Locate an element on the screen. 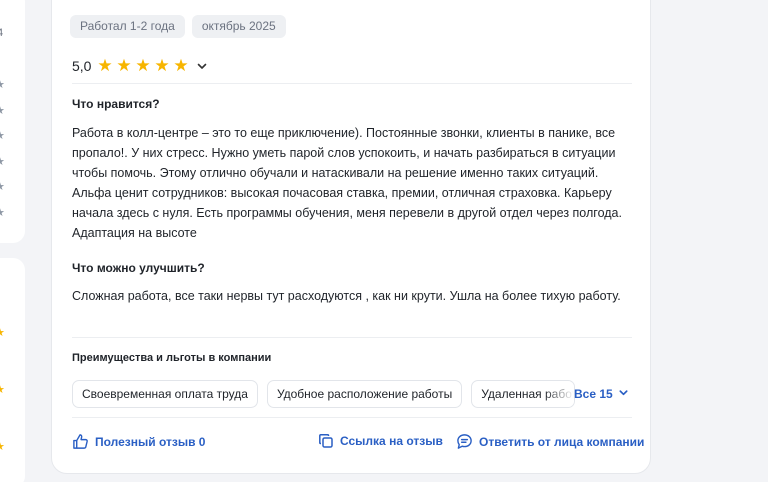 The image size is (768, 482). reply-button: Ответить от лица компании is located at coordinates (550, 441).